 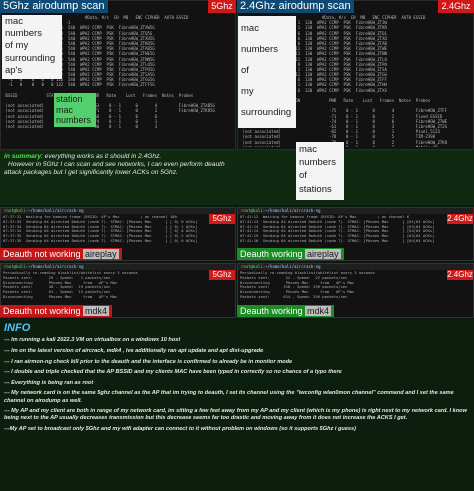 What do you see at coordinates (267, 72) in the screenshot?
I see `annotation-bssid-24ghz: mac numbers of my surrounding` at bounding box center [267, 72].